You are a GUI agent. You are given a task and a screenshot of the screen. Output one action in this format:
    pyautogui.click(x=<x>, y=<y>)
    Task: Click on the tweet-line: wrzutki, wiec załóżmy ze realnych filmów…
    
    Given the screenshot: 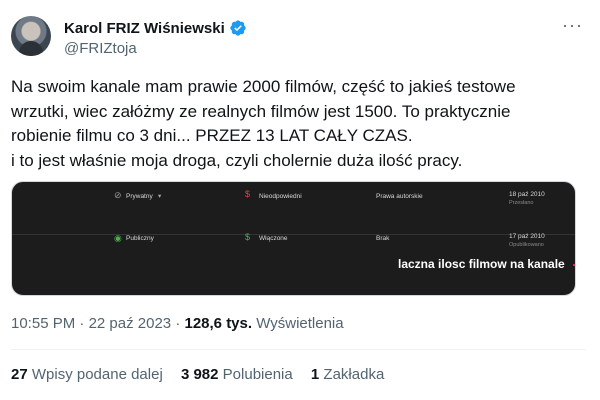 What is the action you would take?
    pyautogui.click(x=261, y=111)
    